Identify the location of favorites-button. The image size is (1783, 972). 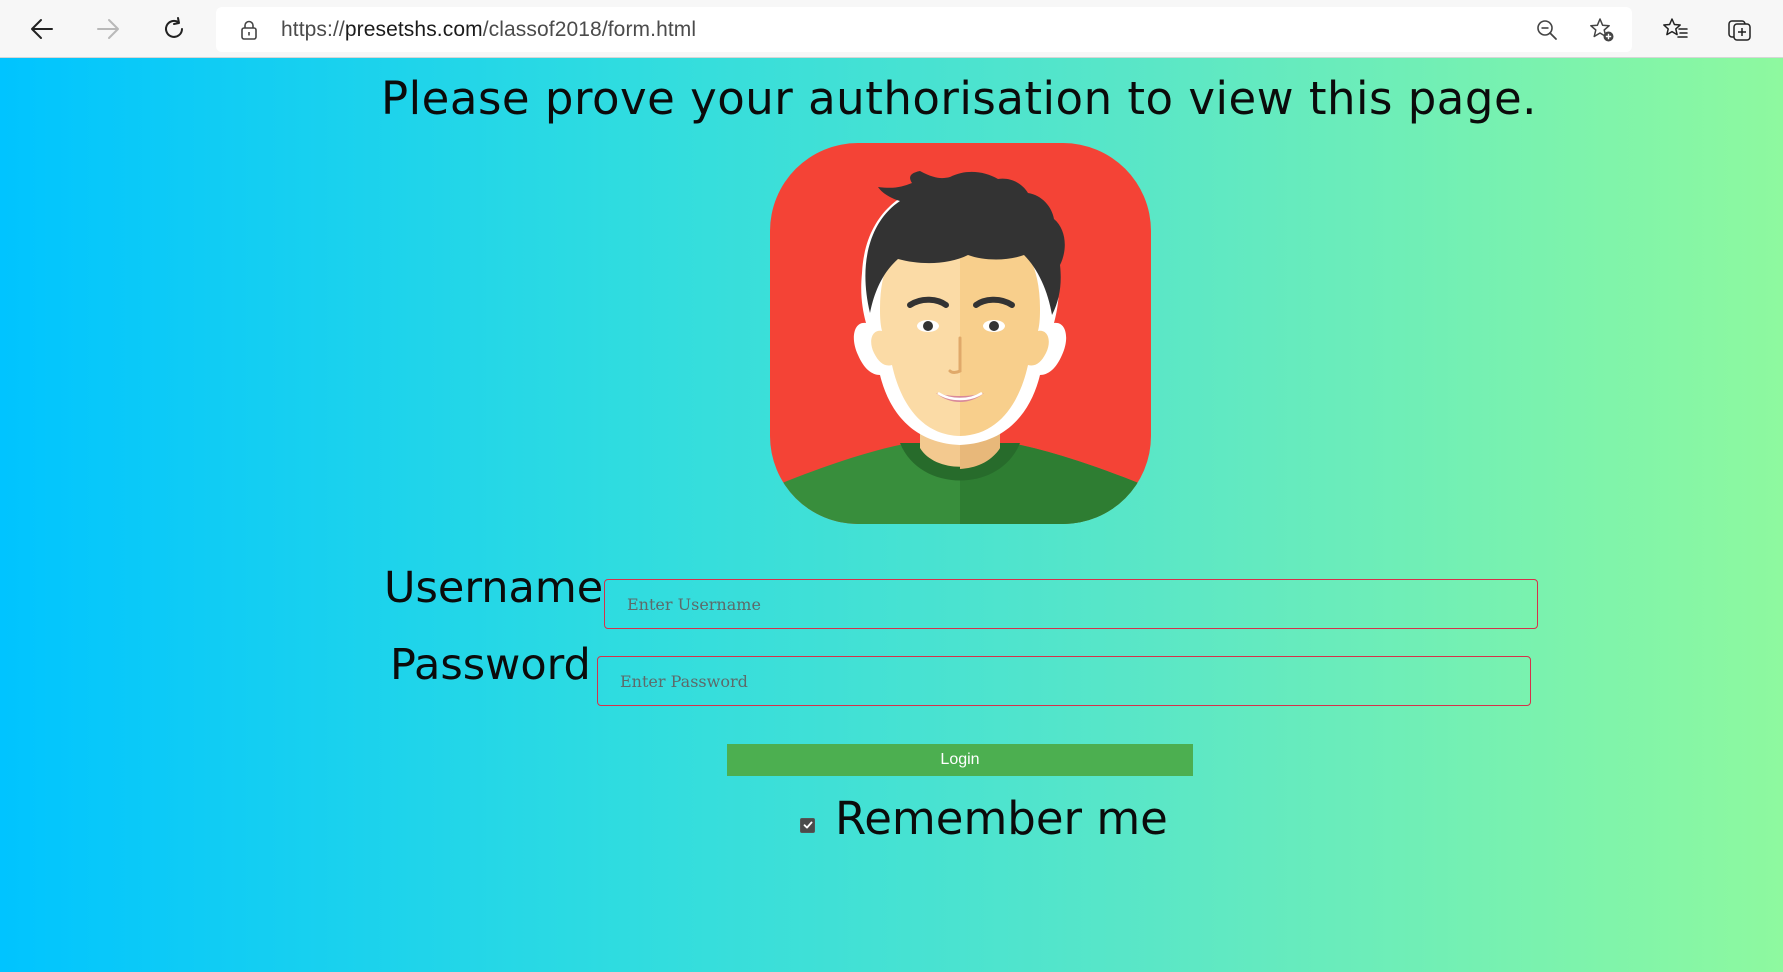
(1675, 29).